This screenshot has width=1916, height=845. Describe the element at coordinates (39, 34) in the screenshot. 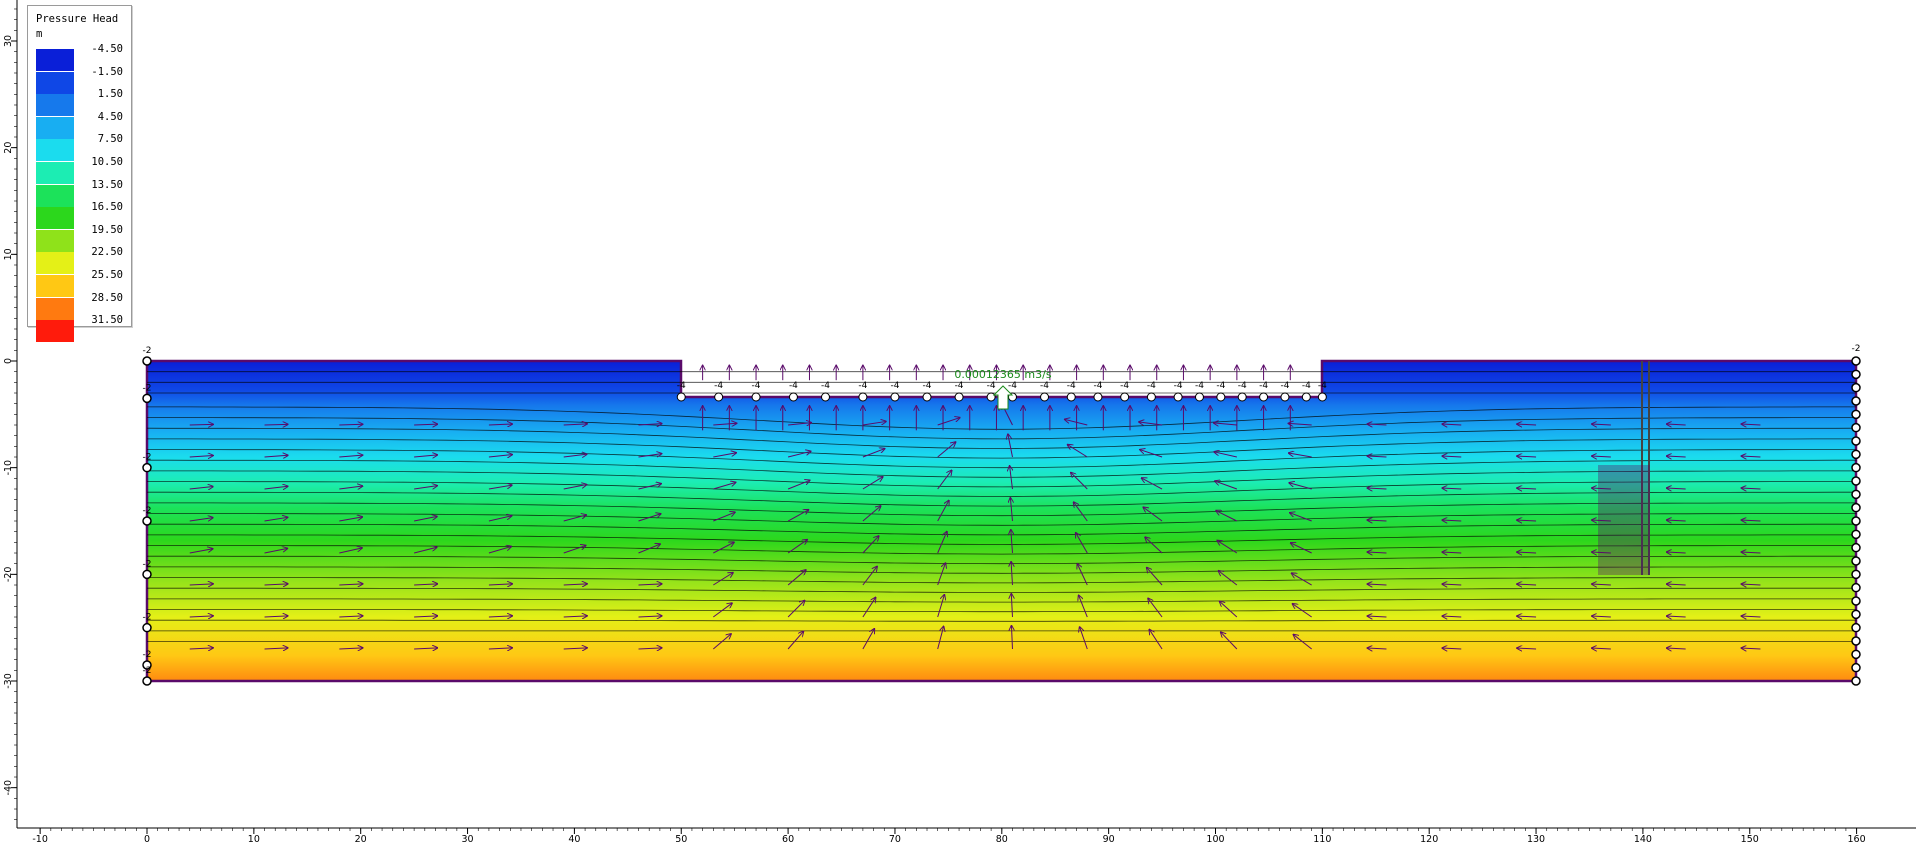

I see `legend-unit: m` at that location.